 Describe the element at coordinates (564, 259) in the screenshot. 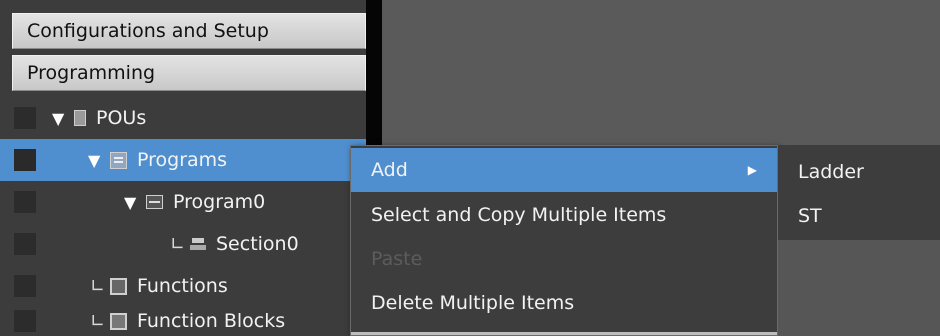

I see `menu-item-paste: Paste` at that location.